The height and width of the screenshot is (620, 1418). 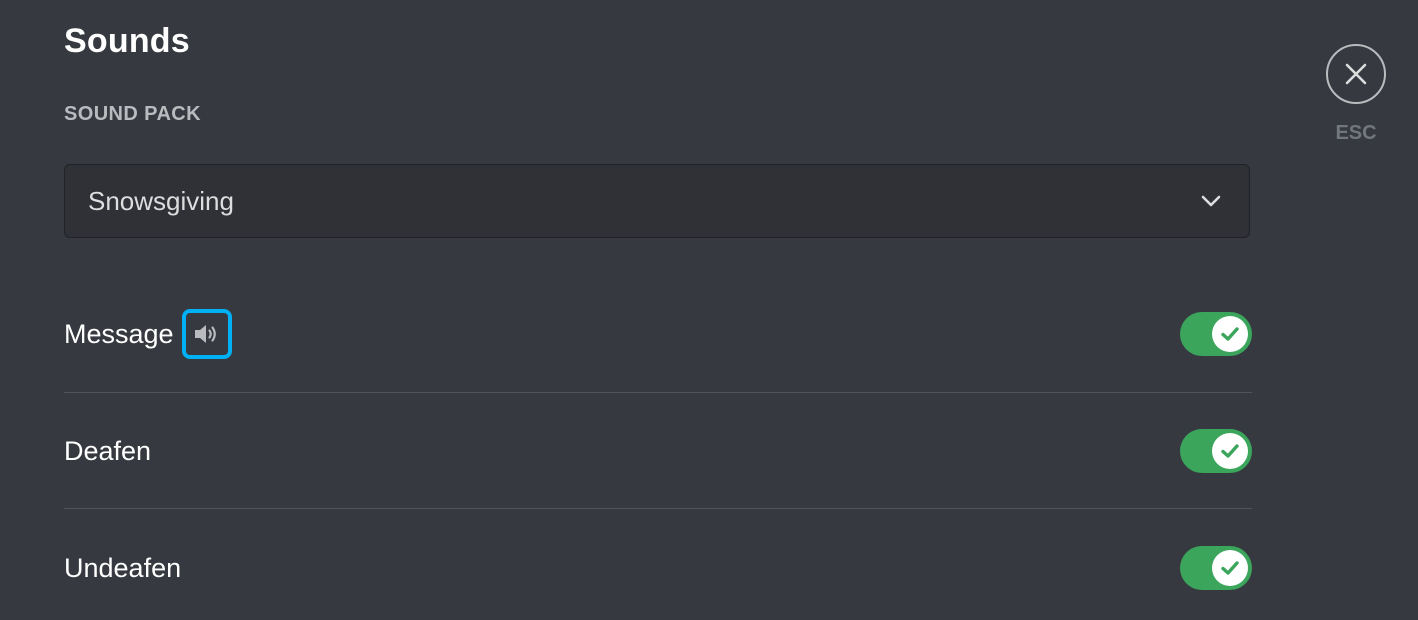 I want to click on close-button, so click(x=1356, y=74).